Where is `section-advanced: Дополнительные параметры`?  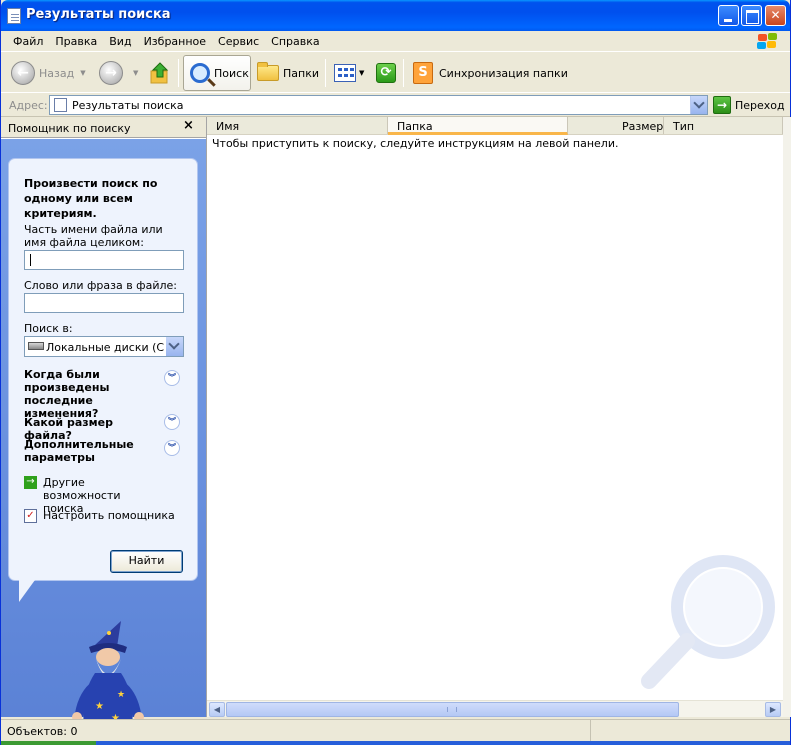 section-advanced: Дополнительные параметры is located at coordinates (94, 451).